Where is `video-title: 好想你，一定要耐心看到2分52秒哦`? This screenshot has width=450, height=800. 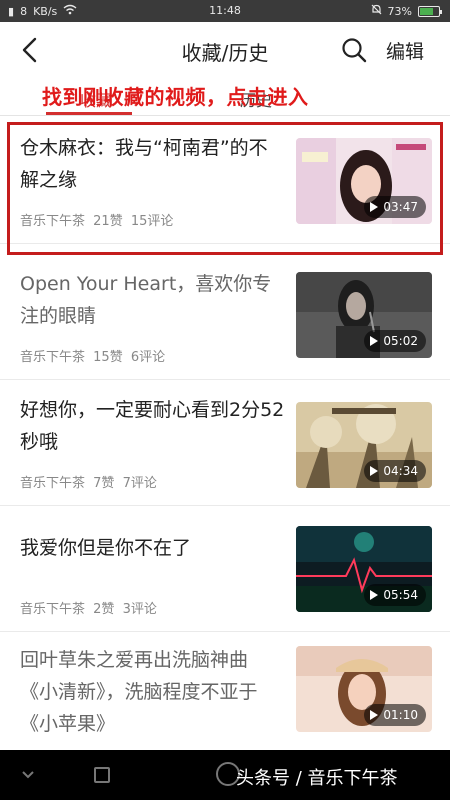 video-title: 好想你，一定要耐心看到2分52秒哦 is located at coordinates (152, 426).